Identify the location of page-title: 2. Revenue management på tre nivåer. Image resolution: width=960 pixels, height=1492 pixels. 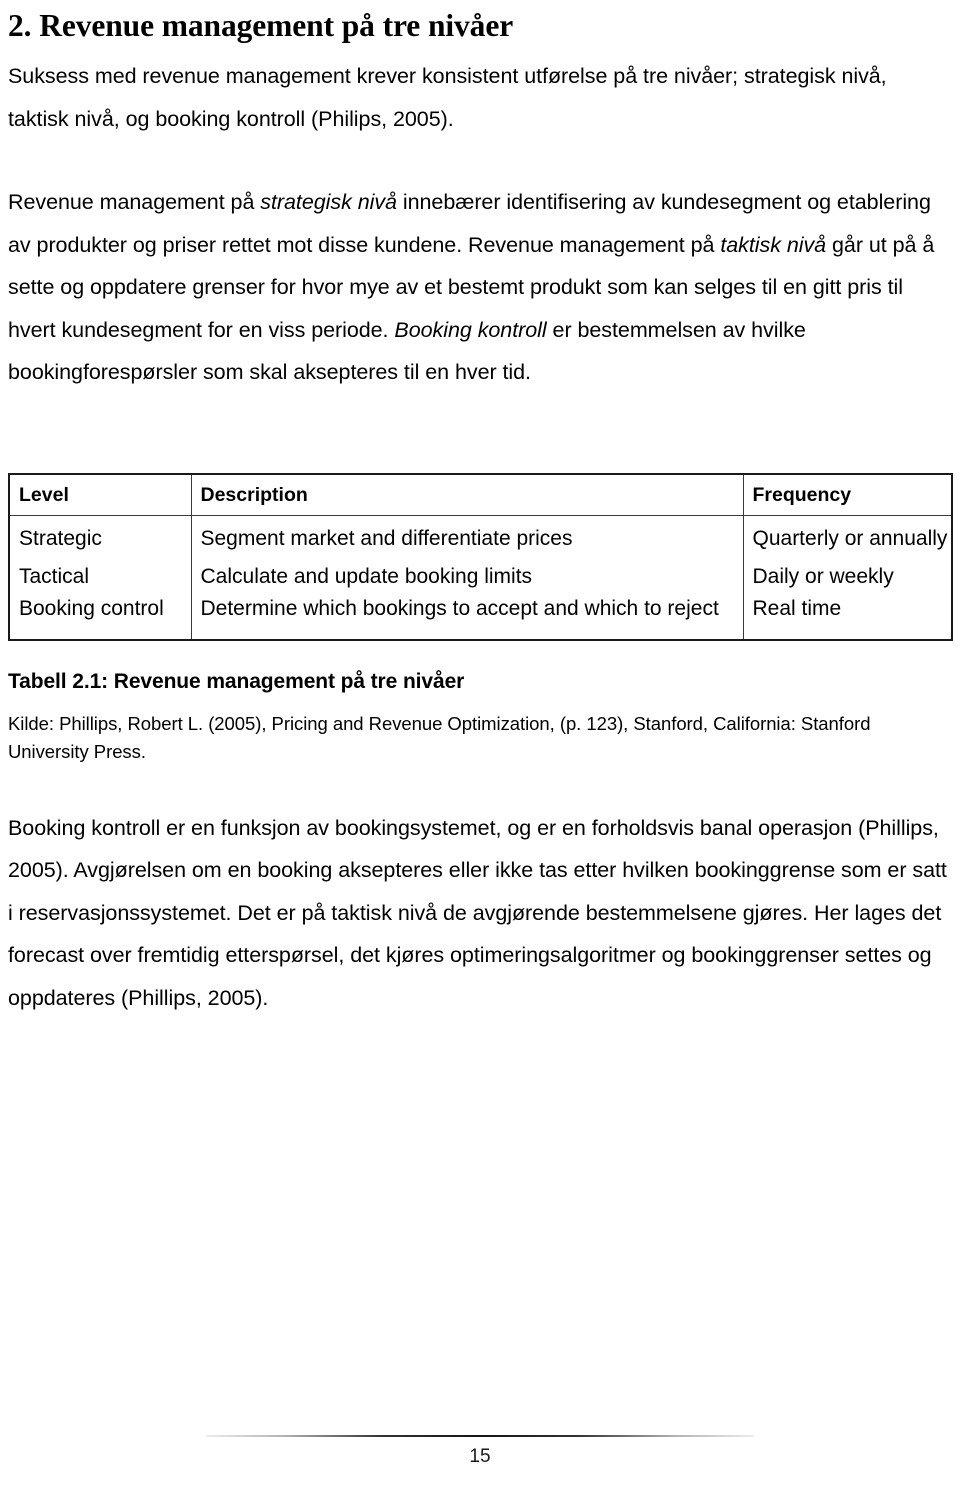
(261, 25).